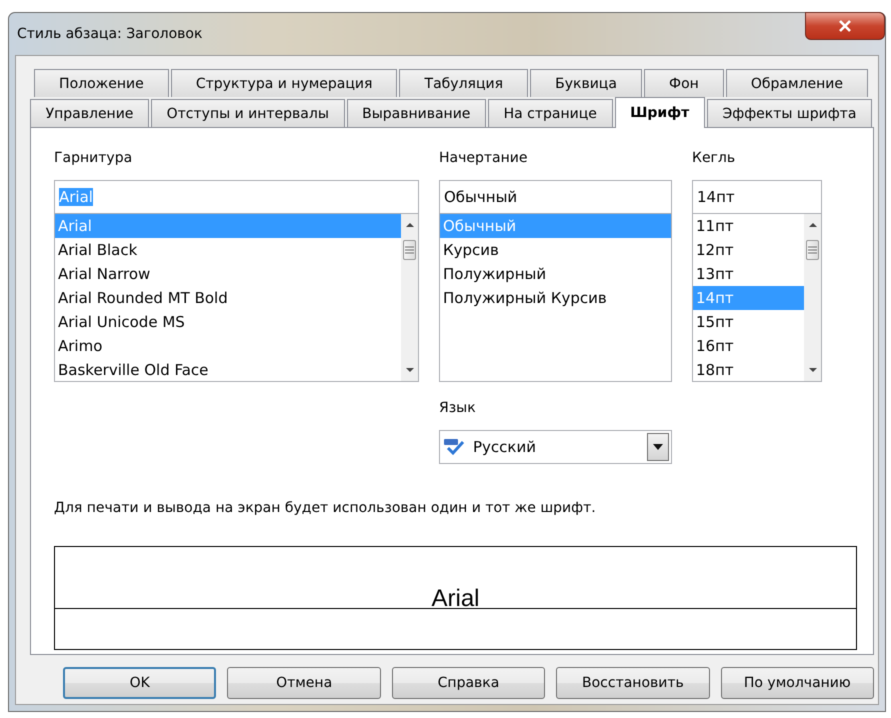 The width and height of the screenshot is (891, 718). What do you see at coordinates (469, 683) in the screenshot?
I see `dialog-button: Справка` at bounding box center [469, 683].